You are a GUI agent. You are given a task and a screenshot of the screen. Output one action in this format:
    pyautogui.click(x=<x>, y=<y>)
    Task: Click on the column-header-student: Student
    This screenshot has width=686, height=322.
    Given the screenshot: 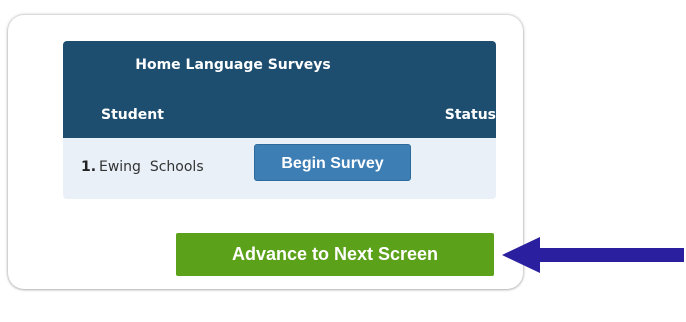 What is the action you would take?
    pyautogui.click(x=132, y=115)
    